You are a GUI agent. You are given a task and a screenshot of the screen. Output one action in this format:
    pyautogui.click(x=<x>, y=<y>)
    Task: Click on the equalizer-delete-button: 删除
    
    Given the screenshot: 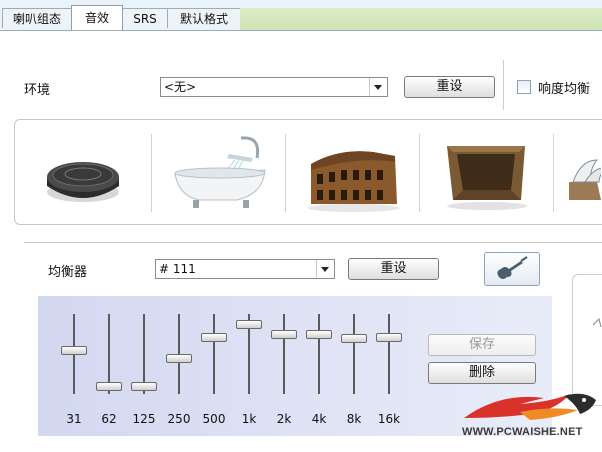 What is the action you would take?
    pyautogui.click(x=482, y=373)
    